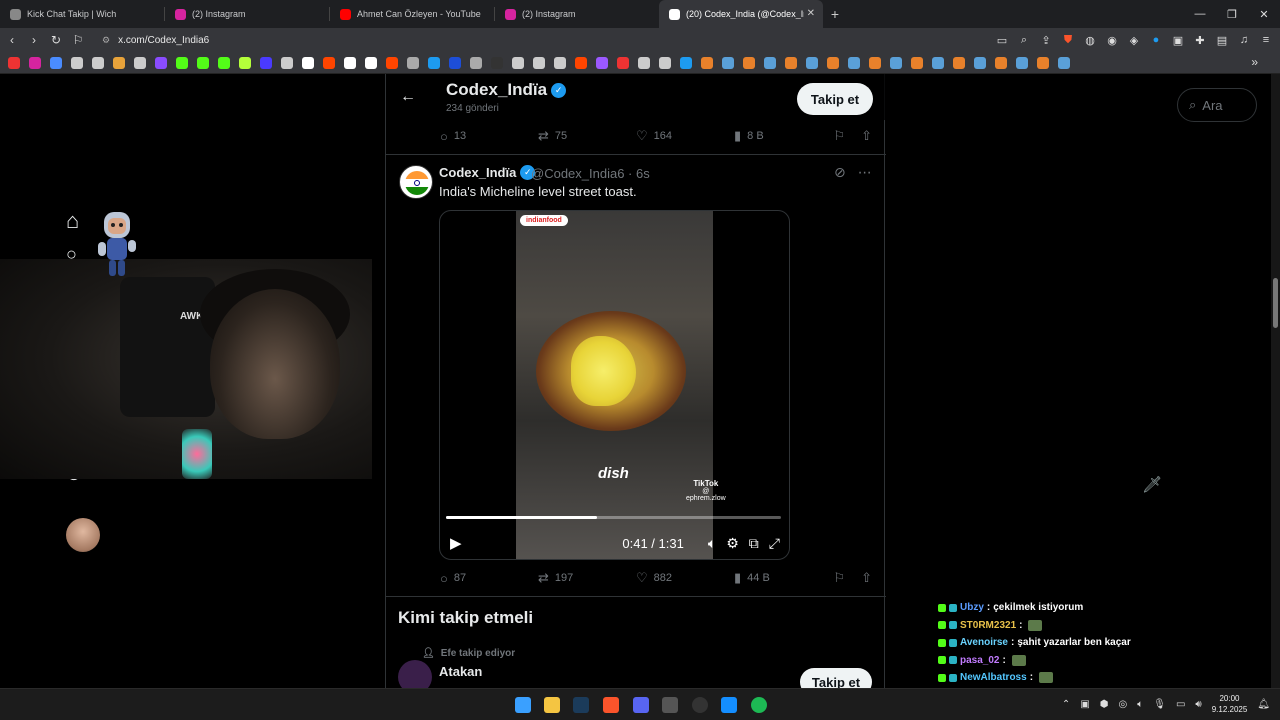 Image resolution: width=1280 pixels, height=720 pixels. What do you see at coordinates (1090, 40) in the screenshot?
I see `extension-icon: ◍` at bounding box center [1090, 40].